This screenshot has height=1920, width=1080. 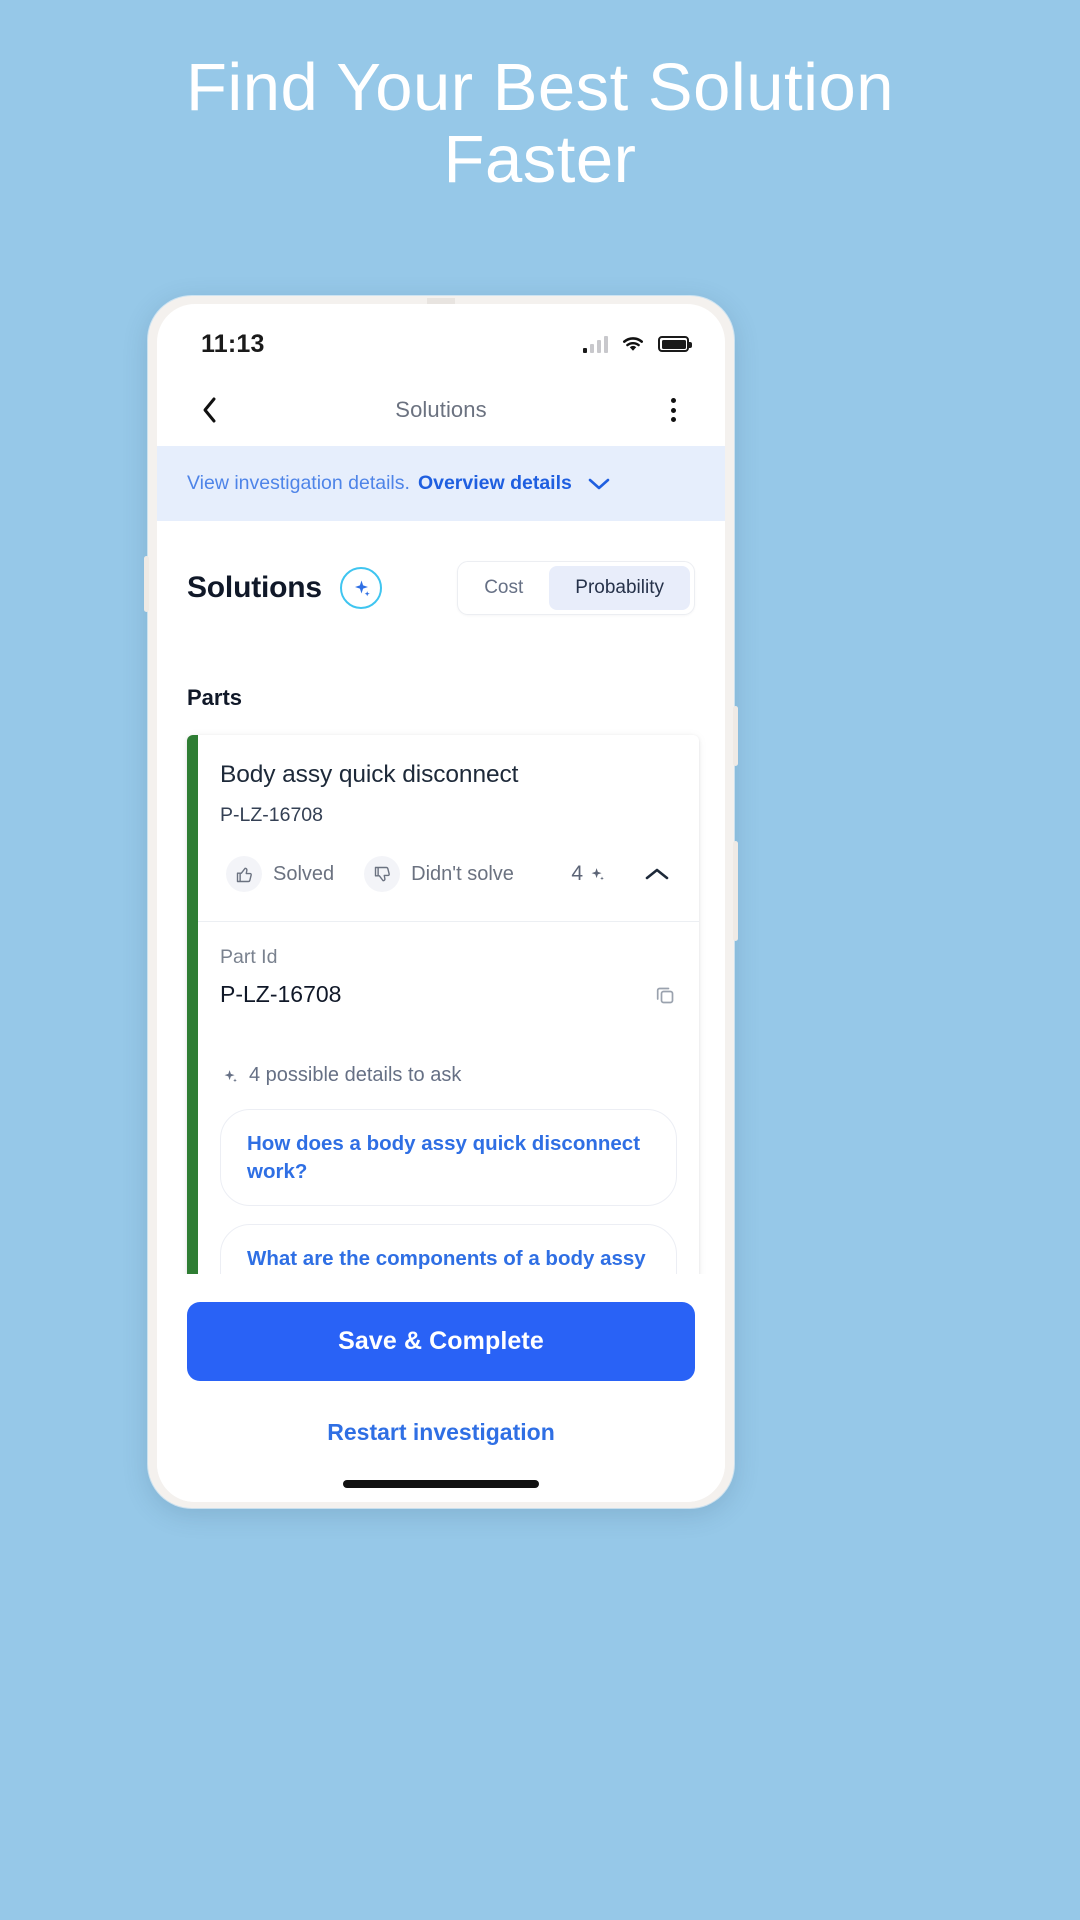 I want to click on copy-icon, so click(x=665, y=995).